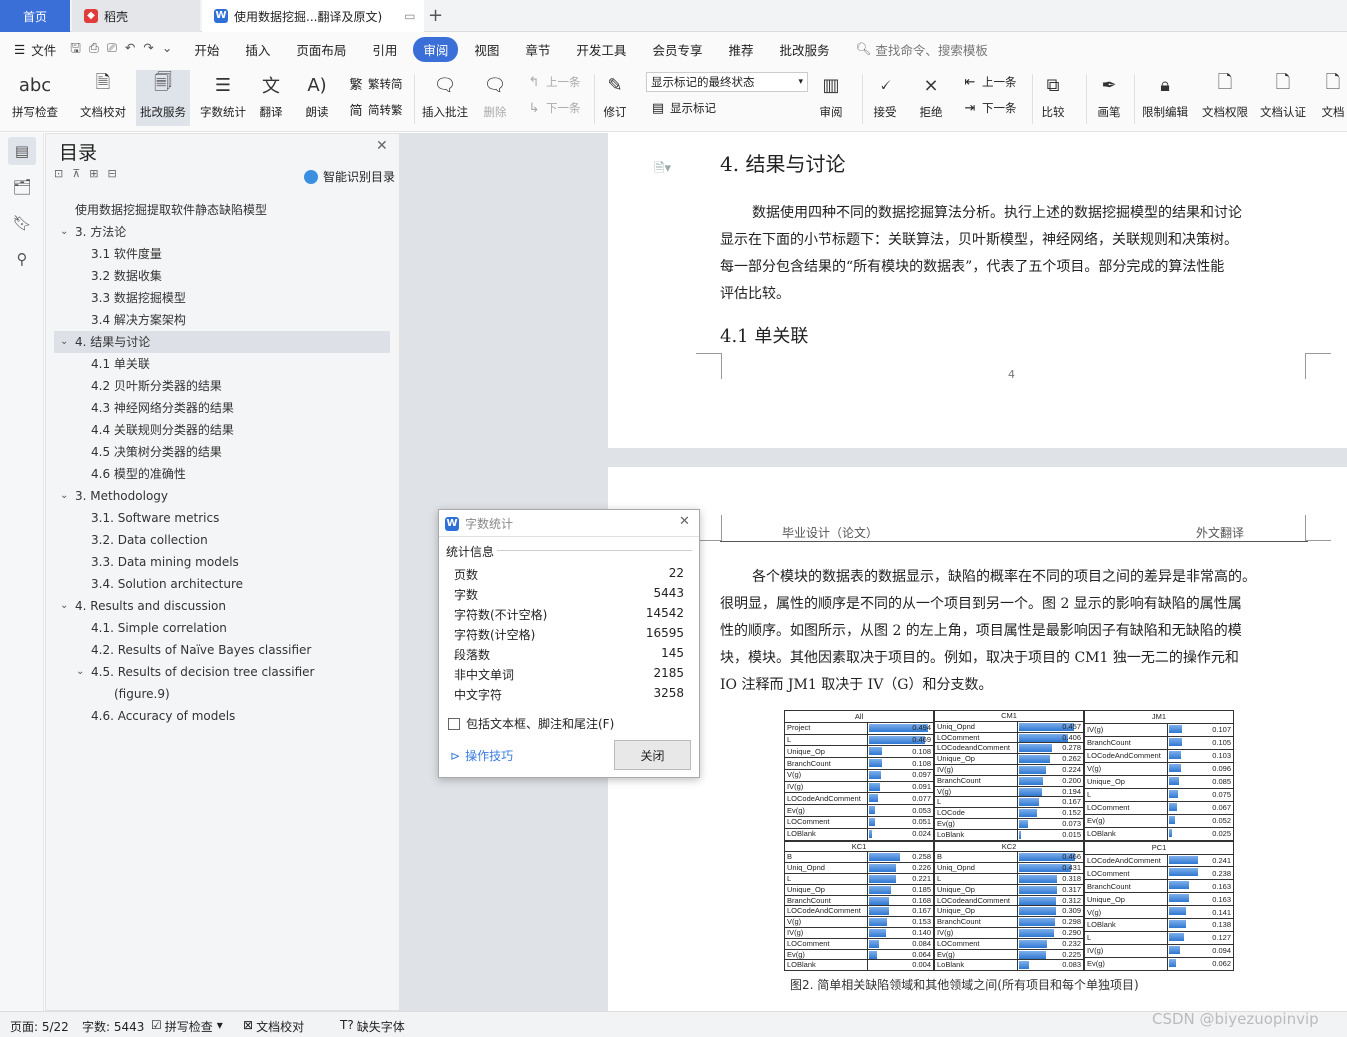  What do you see at coordinates (126, 276) in the screenshot?
I see `toc-item: 3.2 数据收集` at bounding box center [126, 276].